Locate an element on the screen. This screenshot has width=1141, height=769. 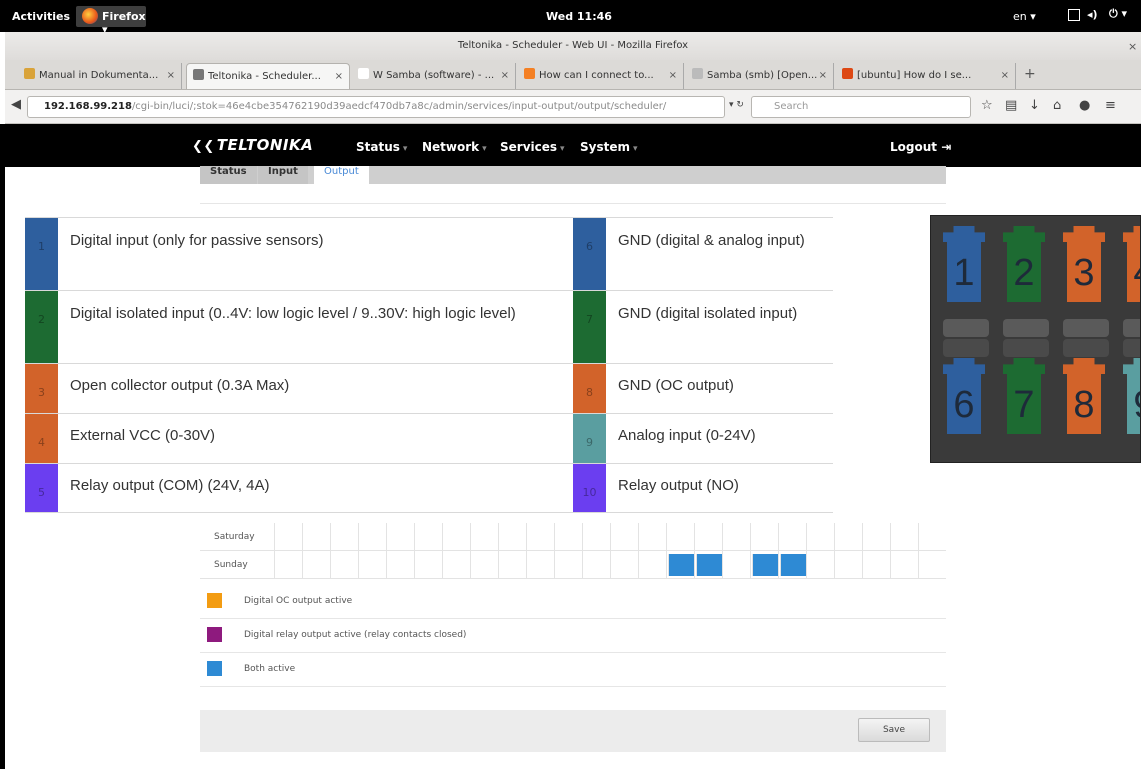
reload-icon: ▾ ↻ is located at coordinates (736, 105).